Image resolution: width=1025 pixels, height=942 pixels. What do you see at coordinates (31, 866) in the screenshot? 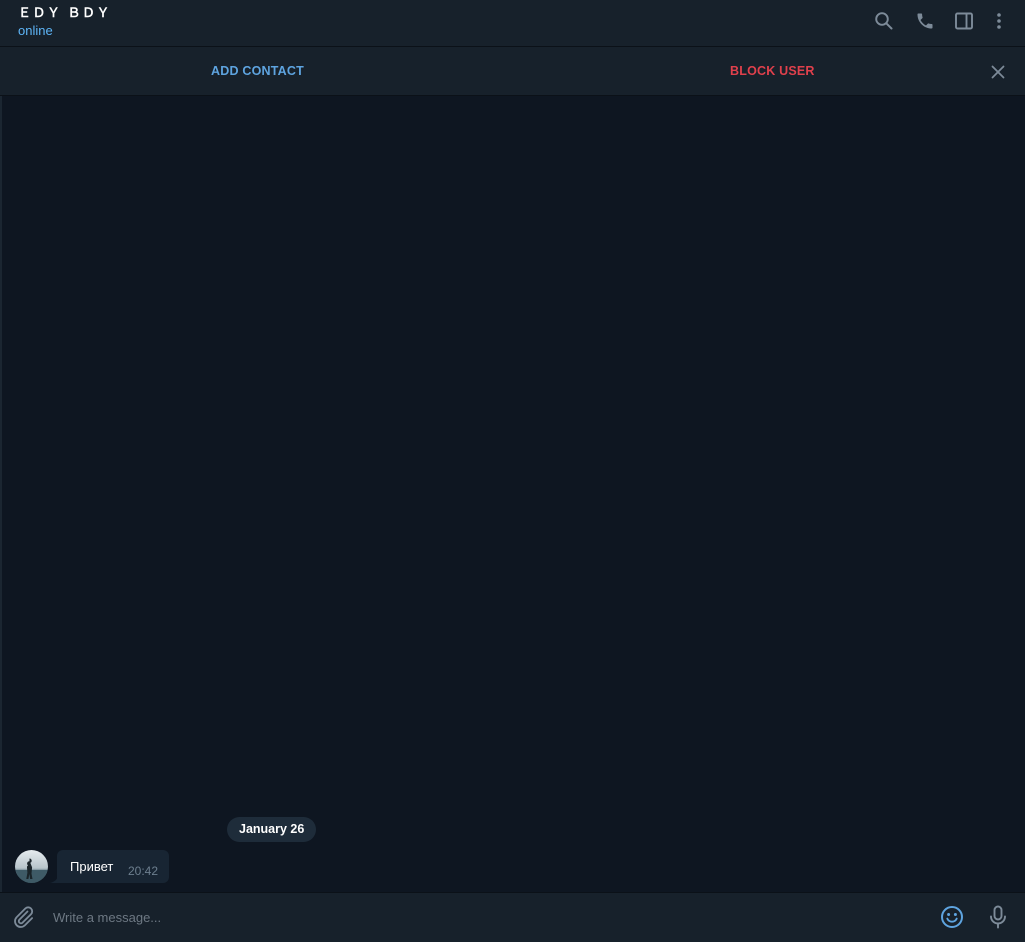
I see `avatar` at bounding box center [31, 866].